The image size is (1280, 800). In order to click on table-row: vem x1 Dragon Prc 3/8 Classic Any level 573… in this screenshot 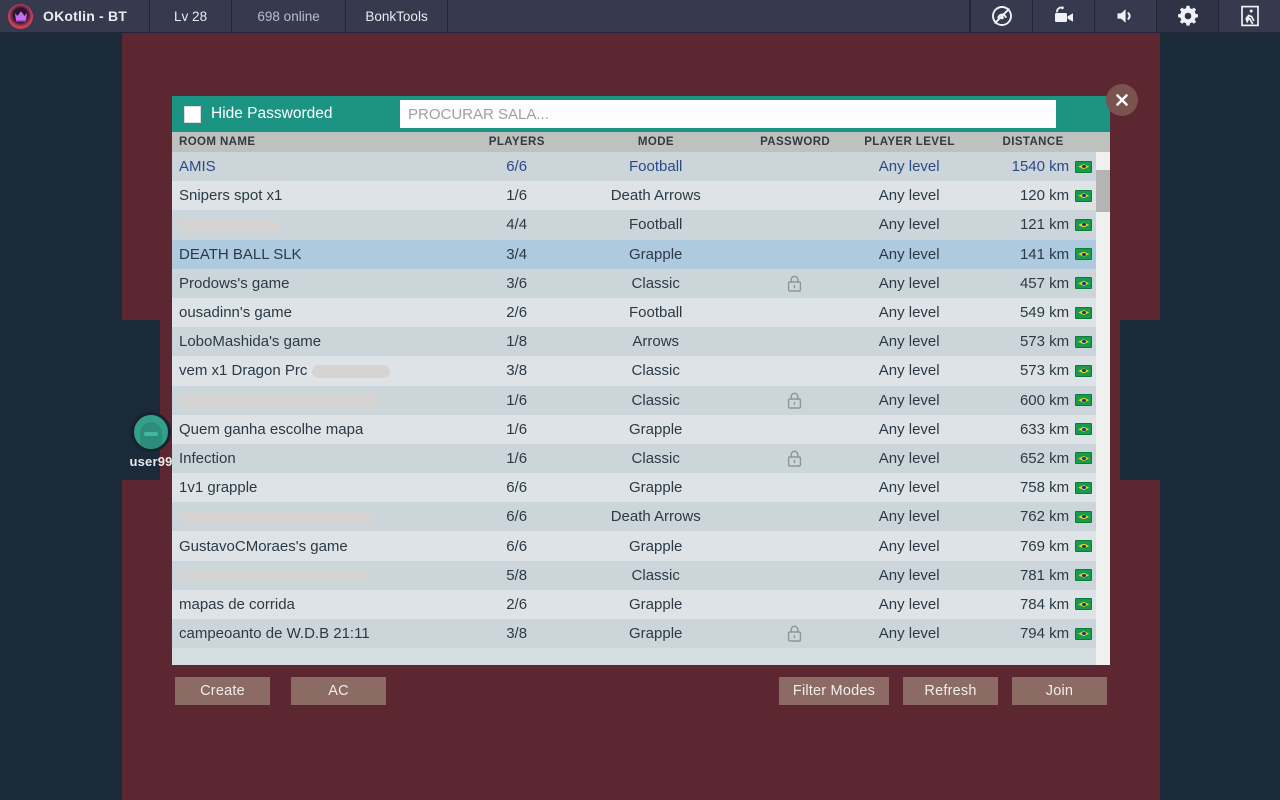, I will do `click(641, 371)`.